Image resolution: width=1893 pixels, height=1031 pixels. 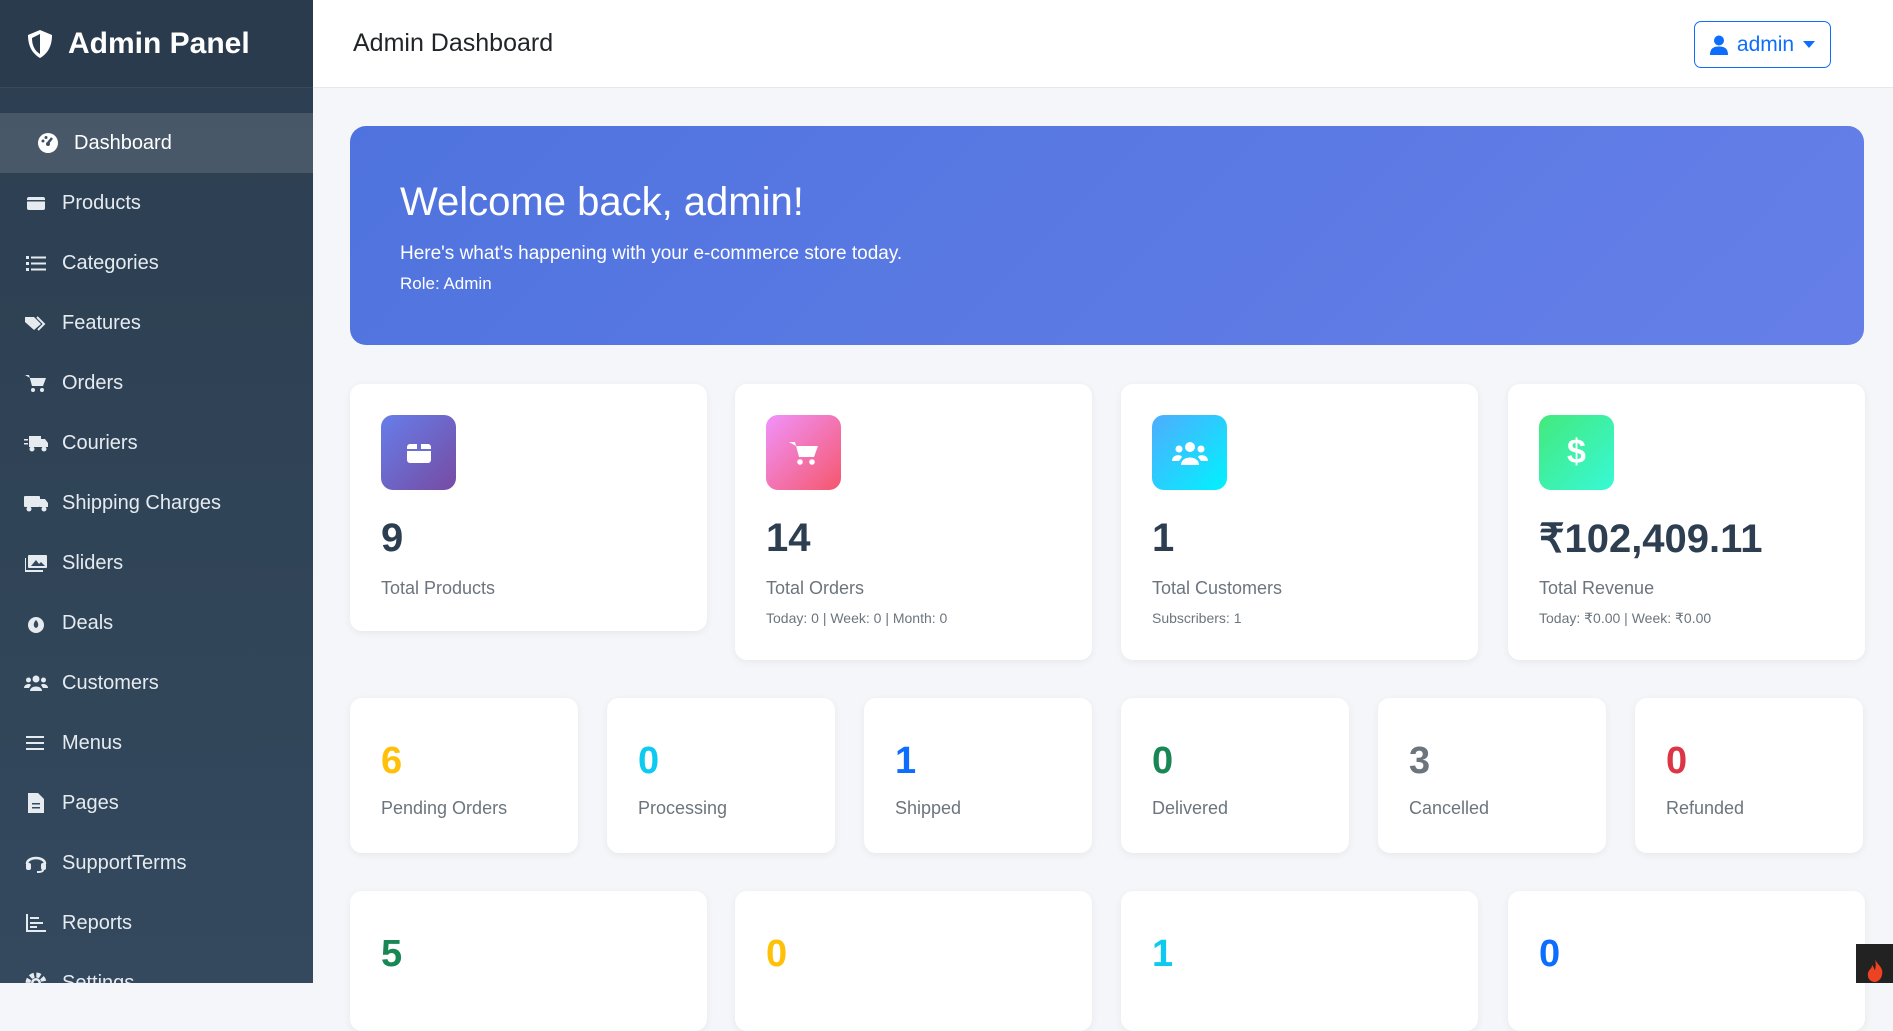 I want to click on sidebar-item-pages: Pages, so click(x=156, y=803).